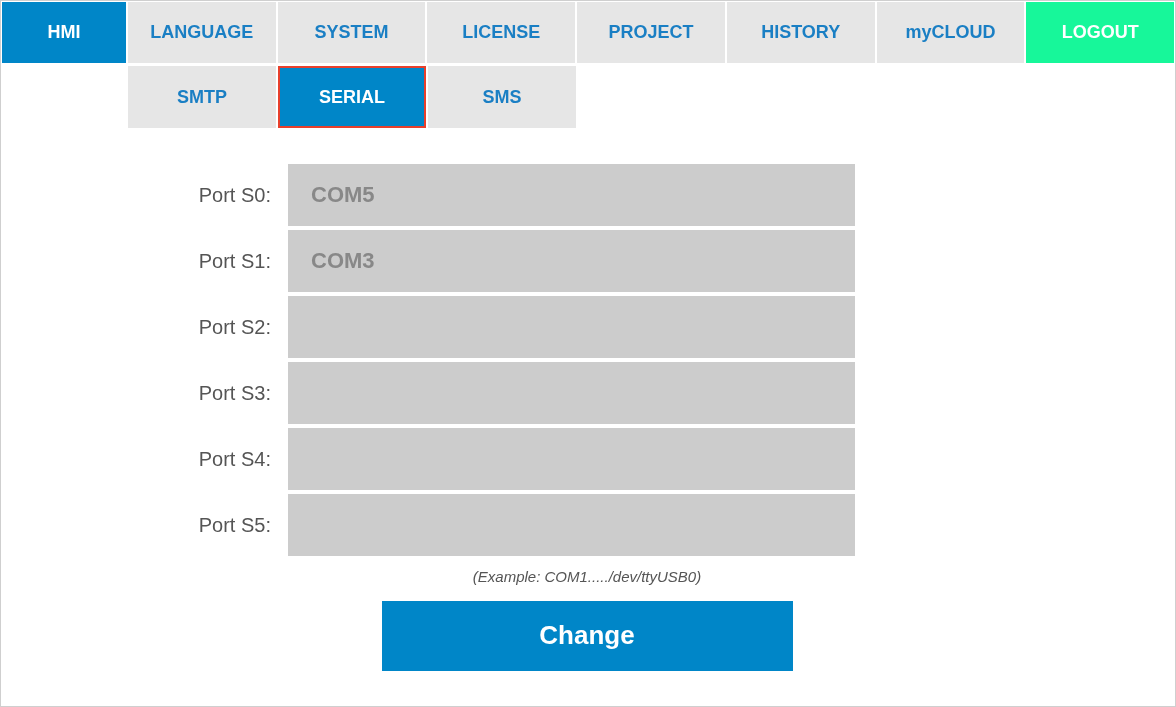 This screenshot has height=707, width=1176. Describe the element at coordinates (950, 32) in the screenshot. I see `nav-tab: myCLOUD` at that location.